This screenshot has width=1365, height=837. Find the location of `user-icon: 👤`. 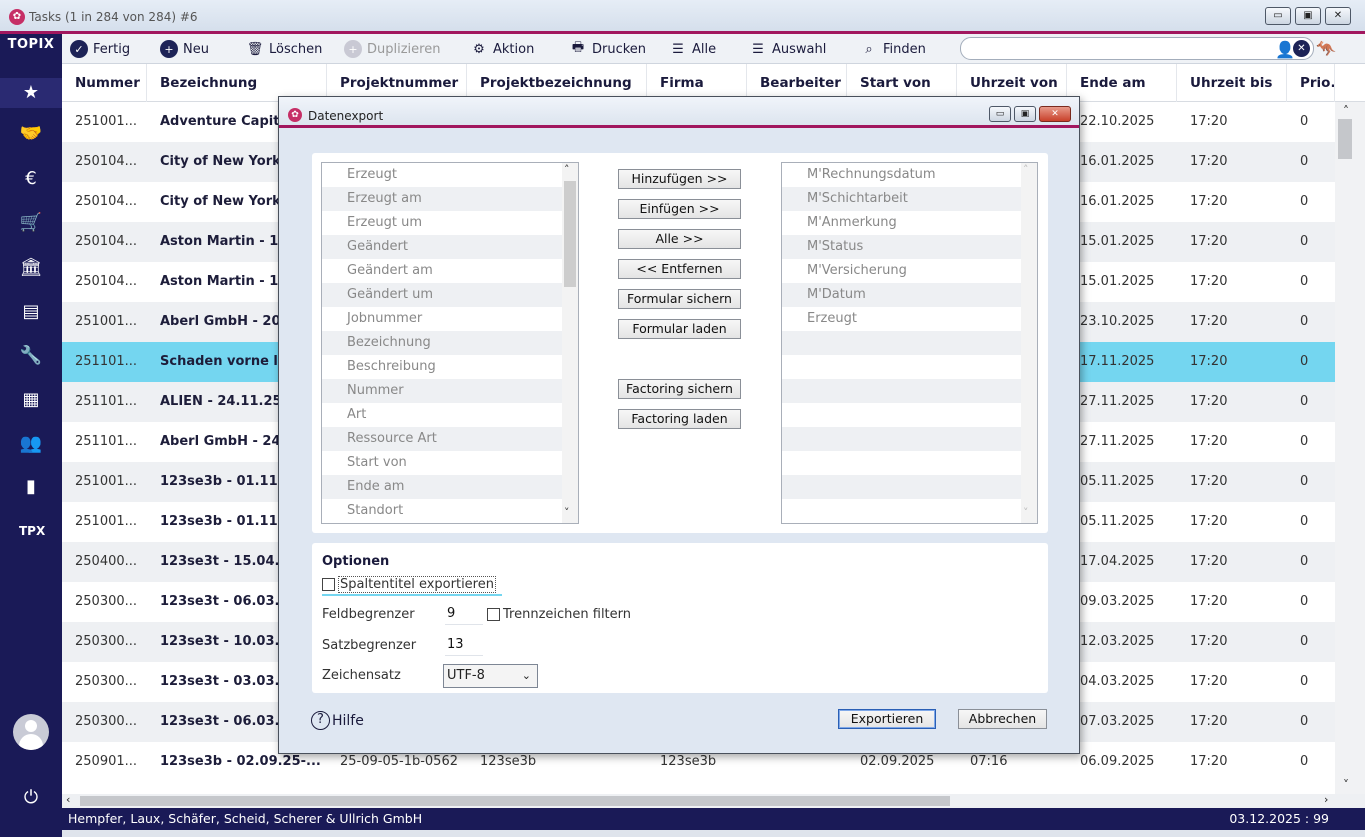

user-icon: 👤 is located at coordinates (1285, 50).